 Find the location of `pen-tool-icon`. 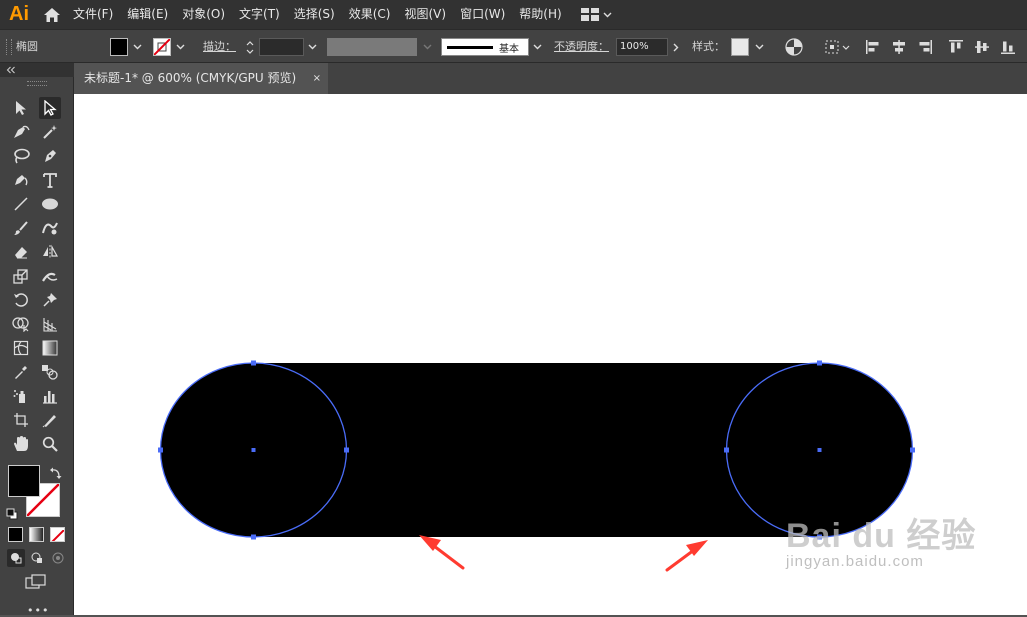

pen-tool-icon is located at coordinates (50, 156).